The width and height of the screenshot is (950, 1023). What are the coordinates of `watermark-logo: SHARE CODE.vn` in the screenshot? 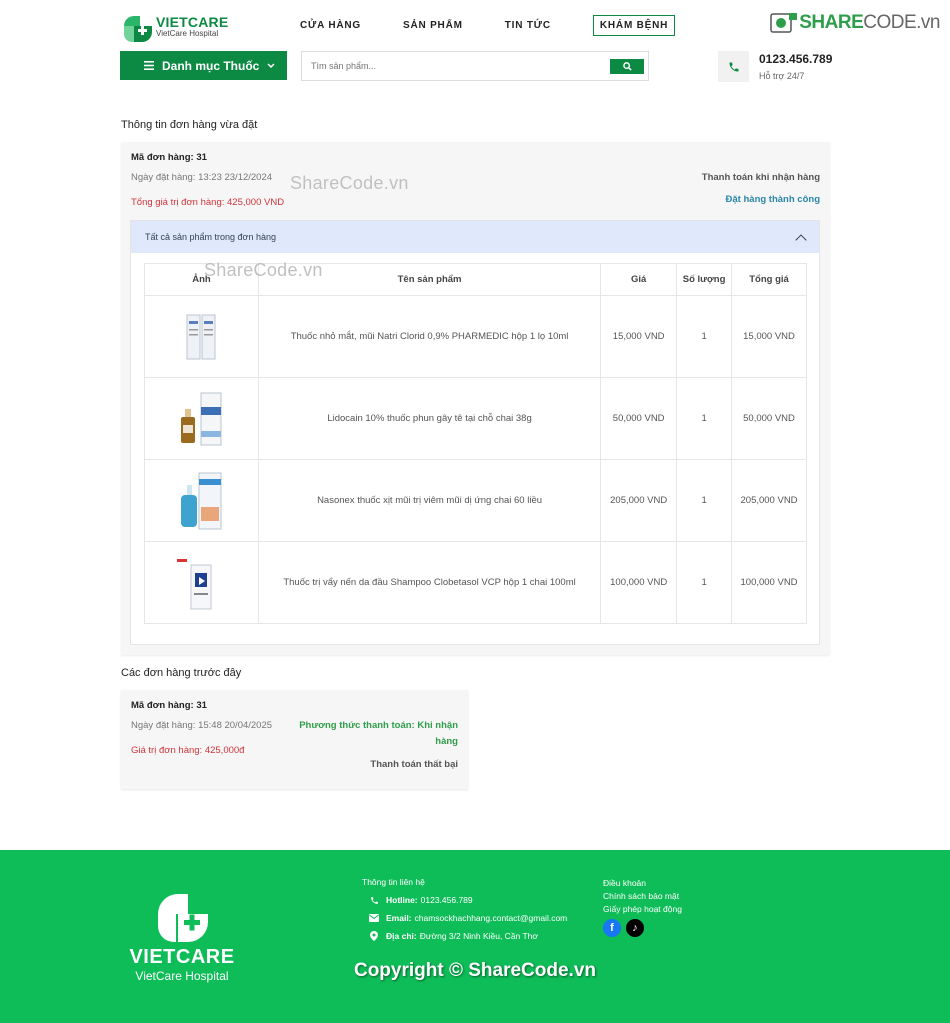 It's located at (854, 23).